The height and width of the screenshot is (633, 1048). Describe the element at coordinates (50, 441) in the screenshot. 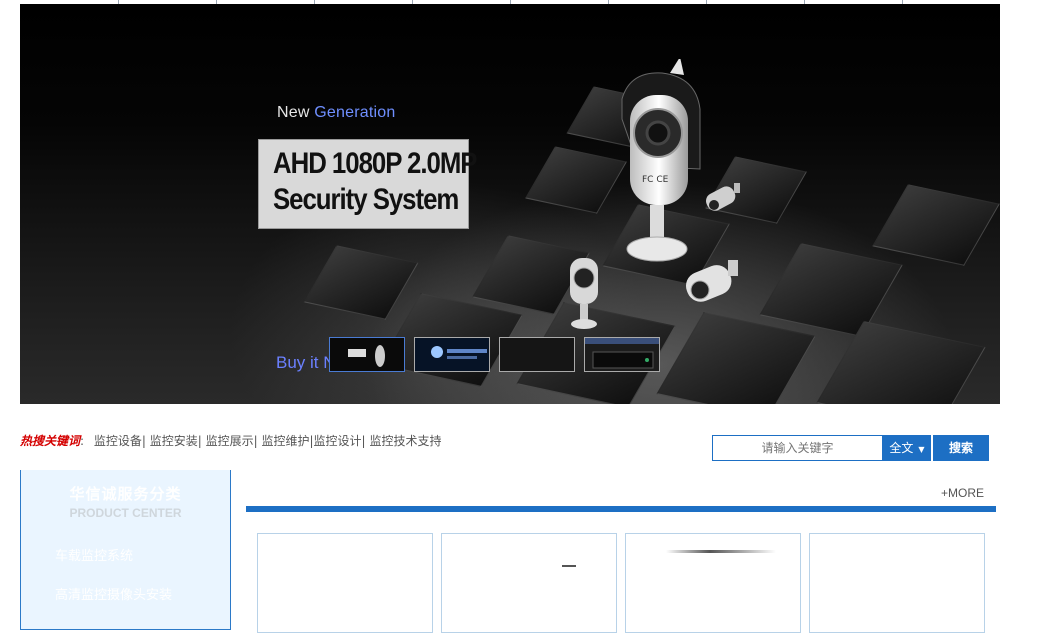

I see `hot-keywords-label: 热搜关键词` at that location.